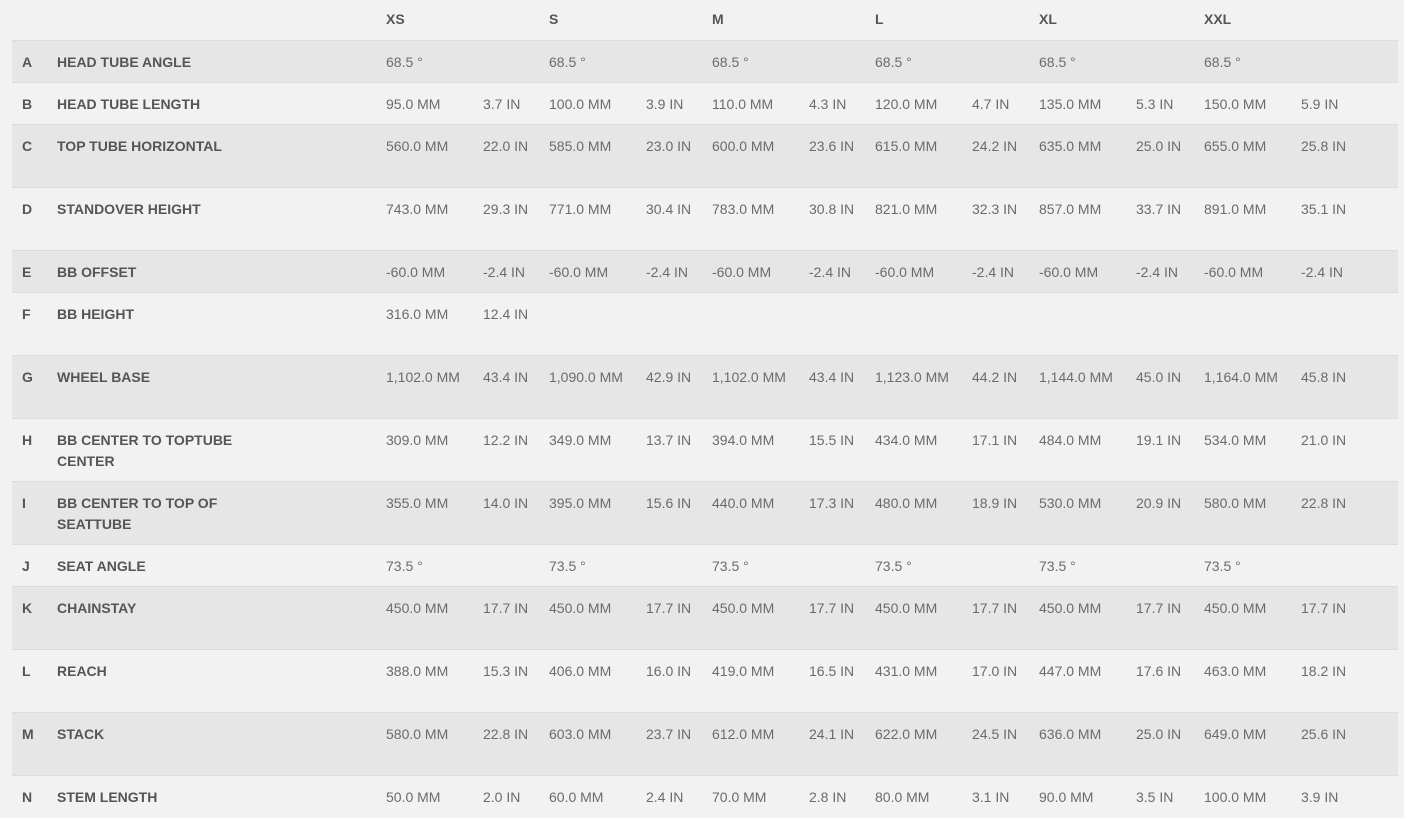  I want to click on value-in-xxl: 45.8 IN, so click(1324, 377).